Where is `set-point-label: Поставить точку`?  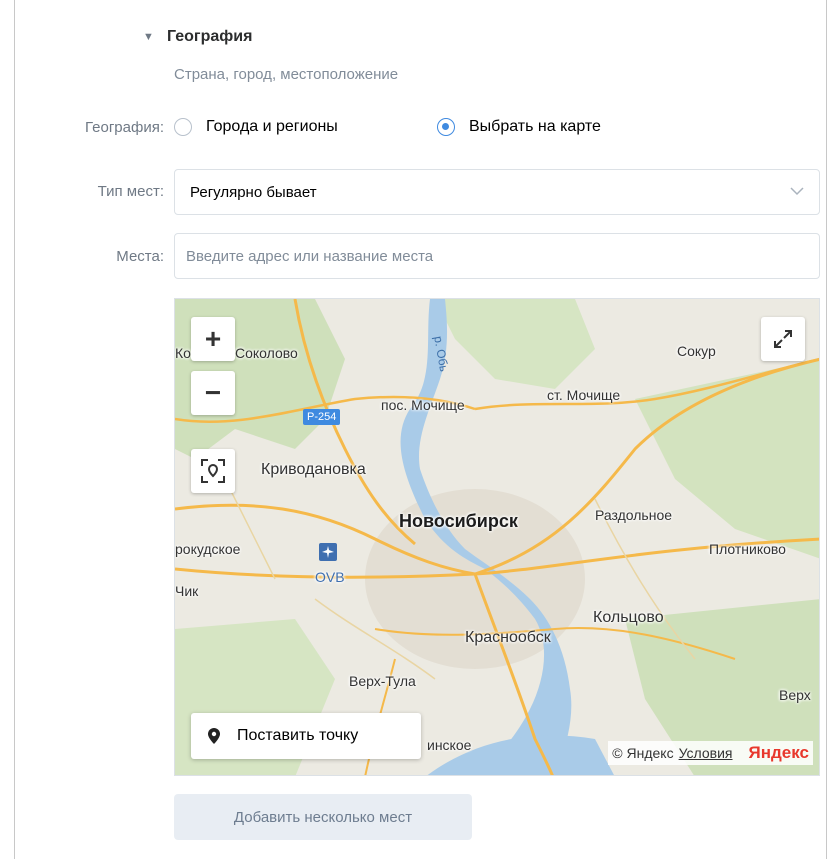
set-point-label: Поставить точку is located at coordinates (298, 735).